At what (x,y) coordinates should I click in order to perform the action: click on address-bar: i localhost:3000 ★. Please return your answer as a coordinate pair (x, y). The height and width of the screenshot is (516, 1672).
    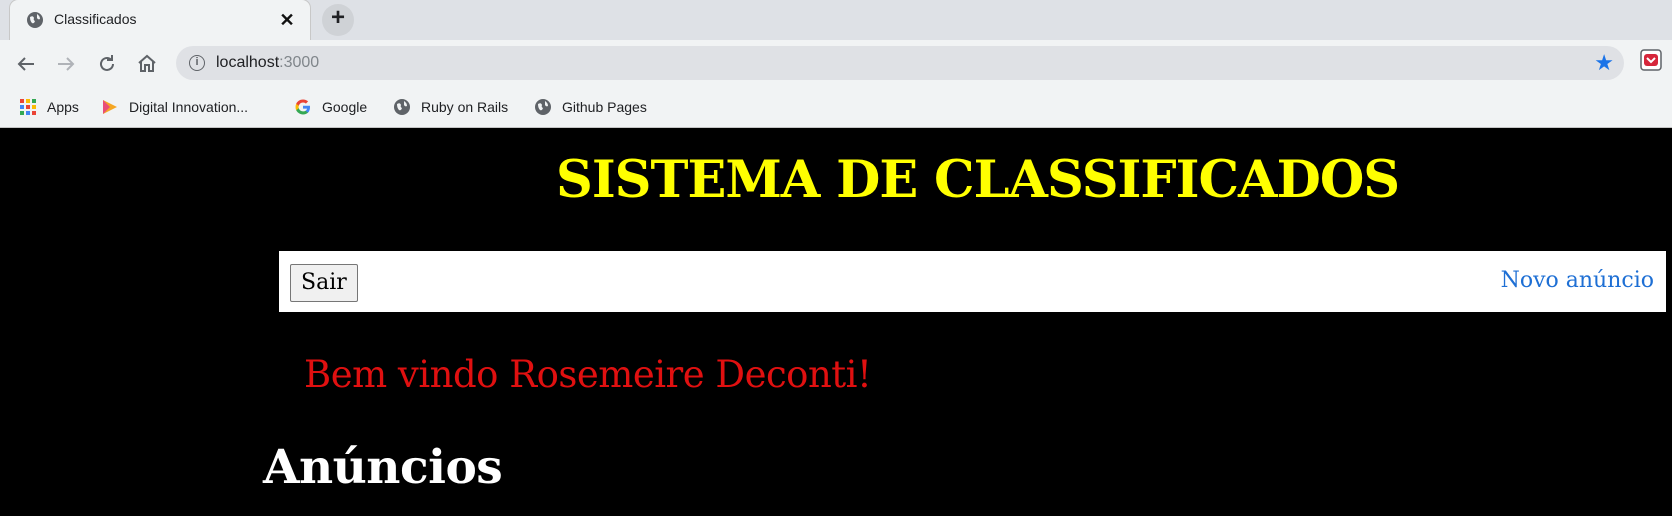
    Looking at the image, I should click on (900, 63).